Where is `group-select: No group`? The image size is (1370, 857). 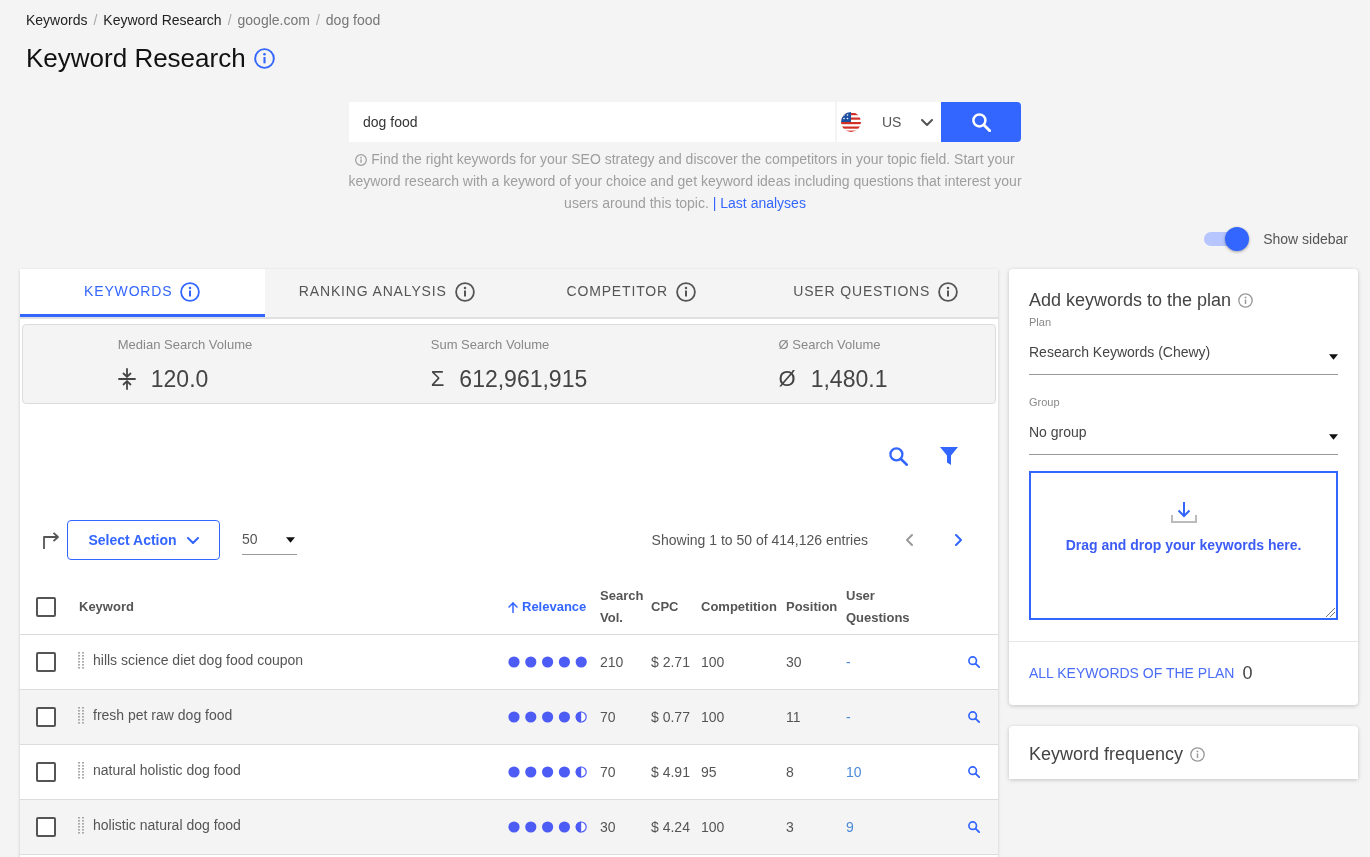 group-select: No group is located at coordinates (1183, 435).